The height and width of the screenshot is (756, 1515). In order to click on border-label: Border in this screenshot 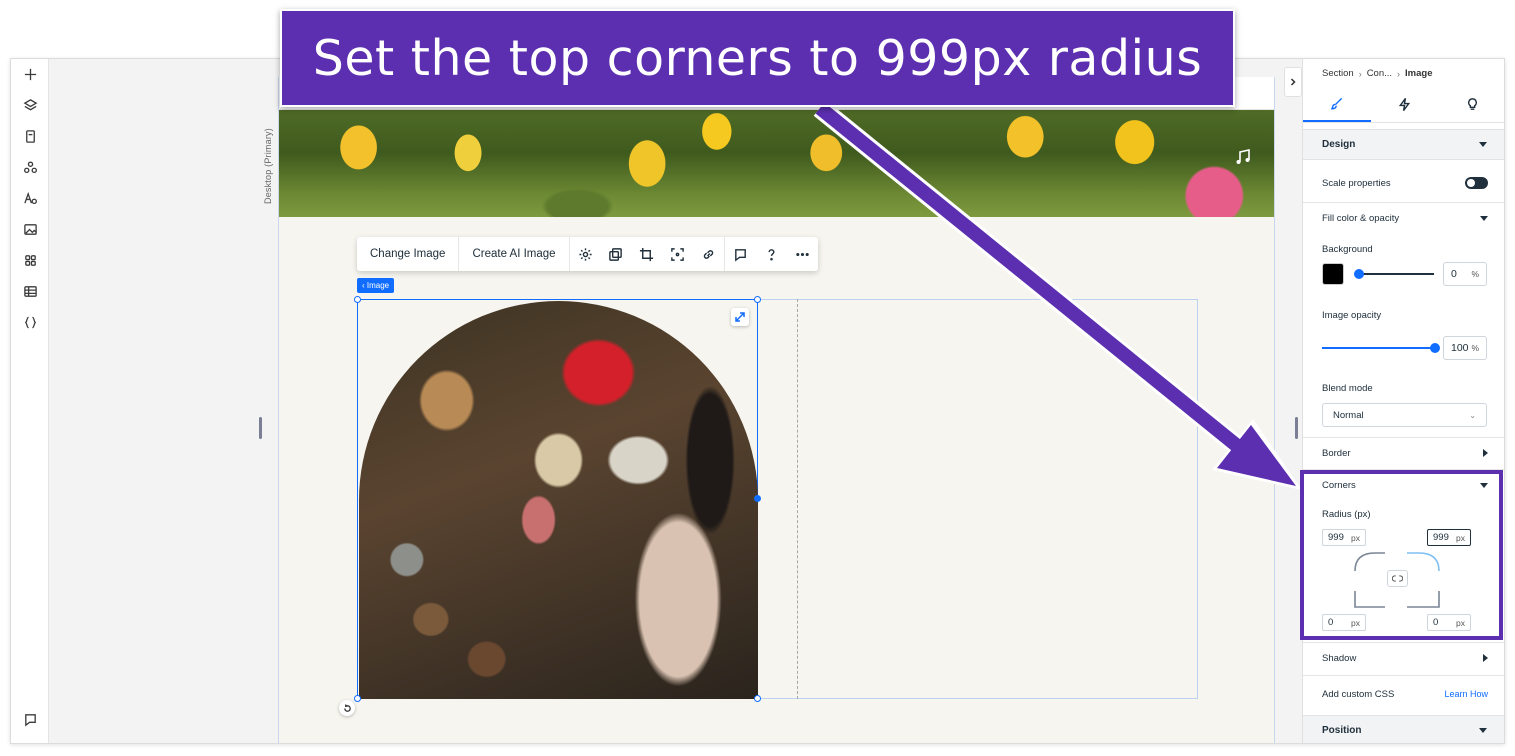, I will do `click(1336, 453)`.